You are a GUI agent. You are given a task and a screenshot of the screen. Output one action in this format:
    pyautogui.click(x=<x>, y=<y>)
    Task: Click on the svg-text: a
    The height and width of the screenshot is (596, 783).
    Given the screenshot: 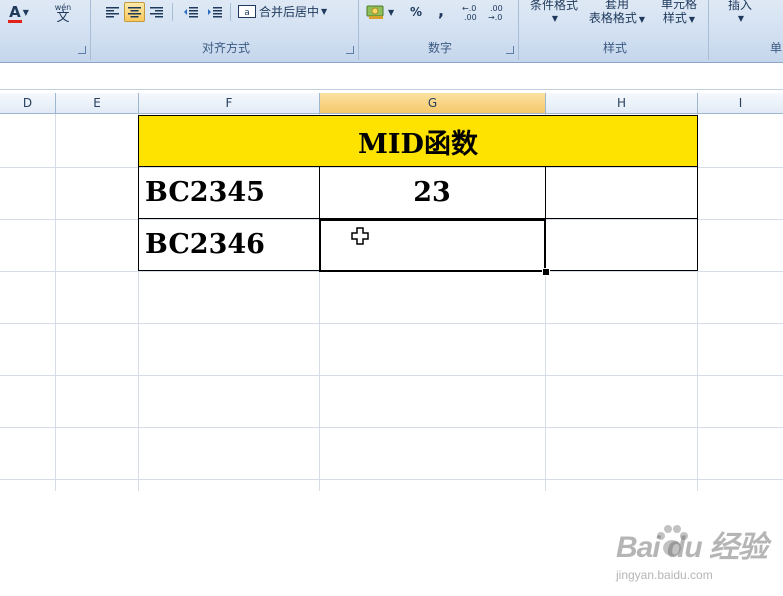 What is the action you would take?
    pyautogui.click(x=247, y=13)
    